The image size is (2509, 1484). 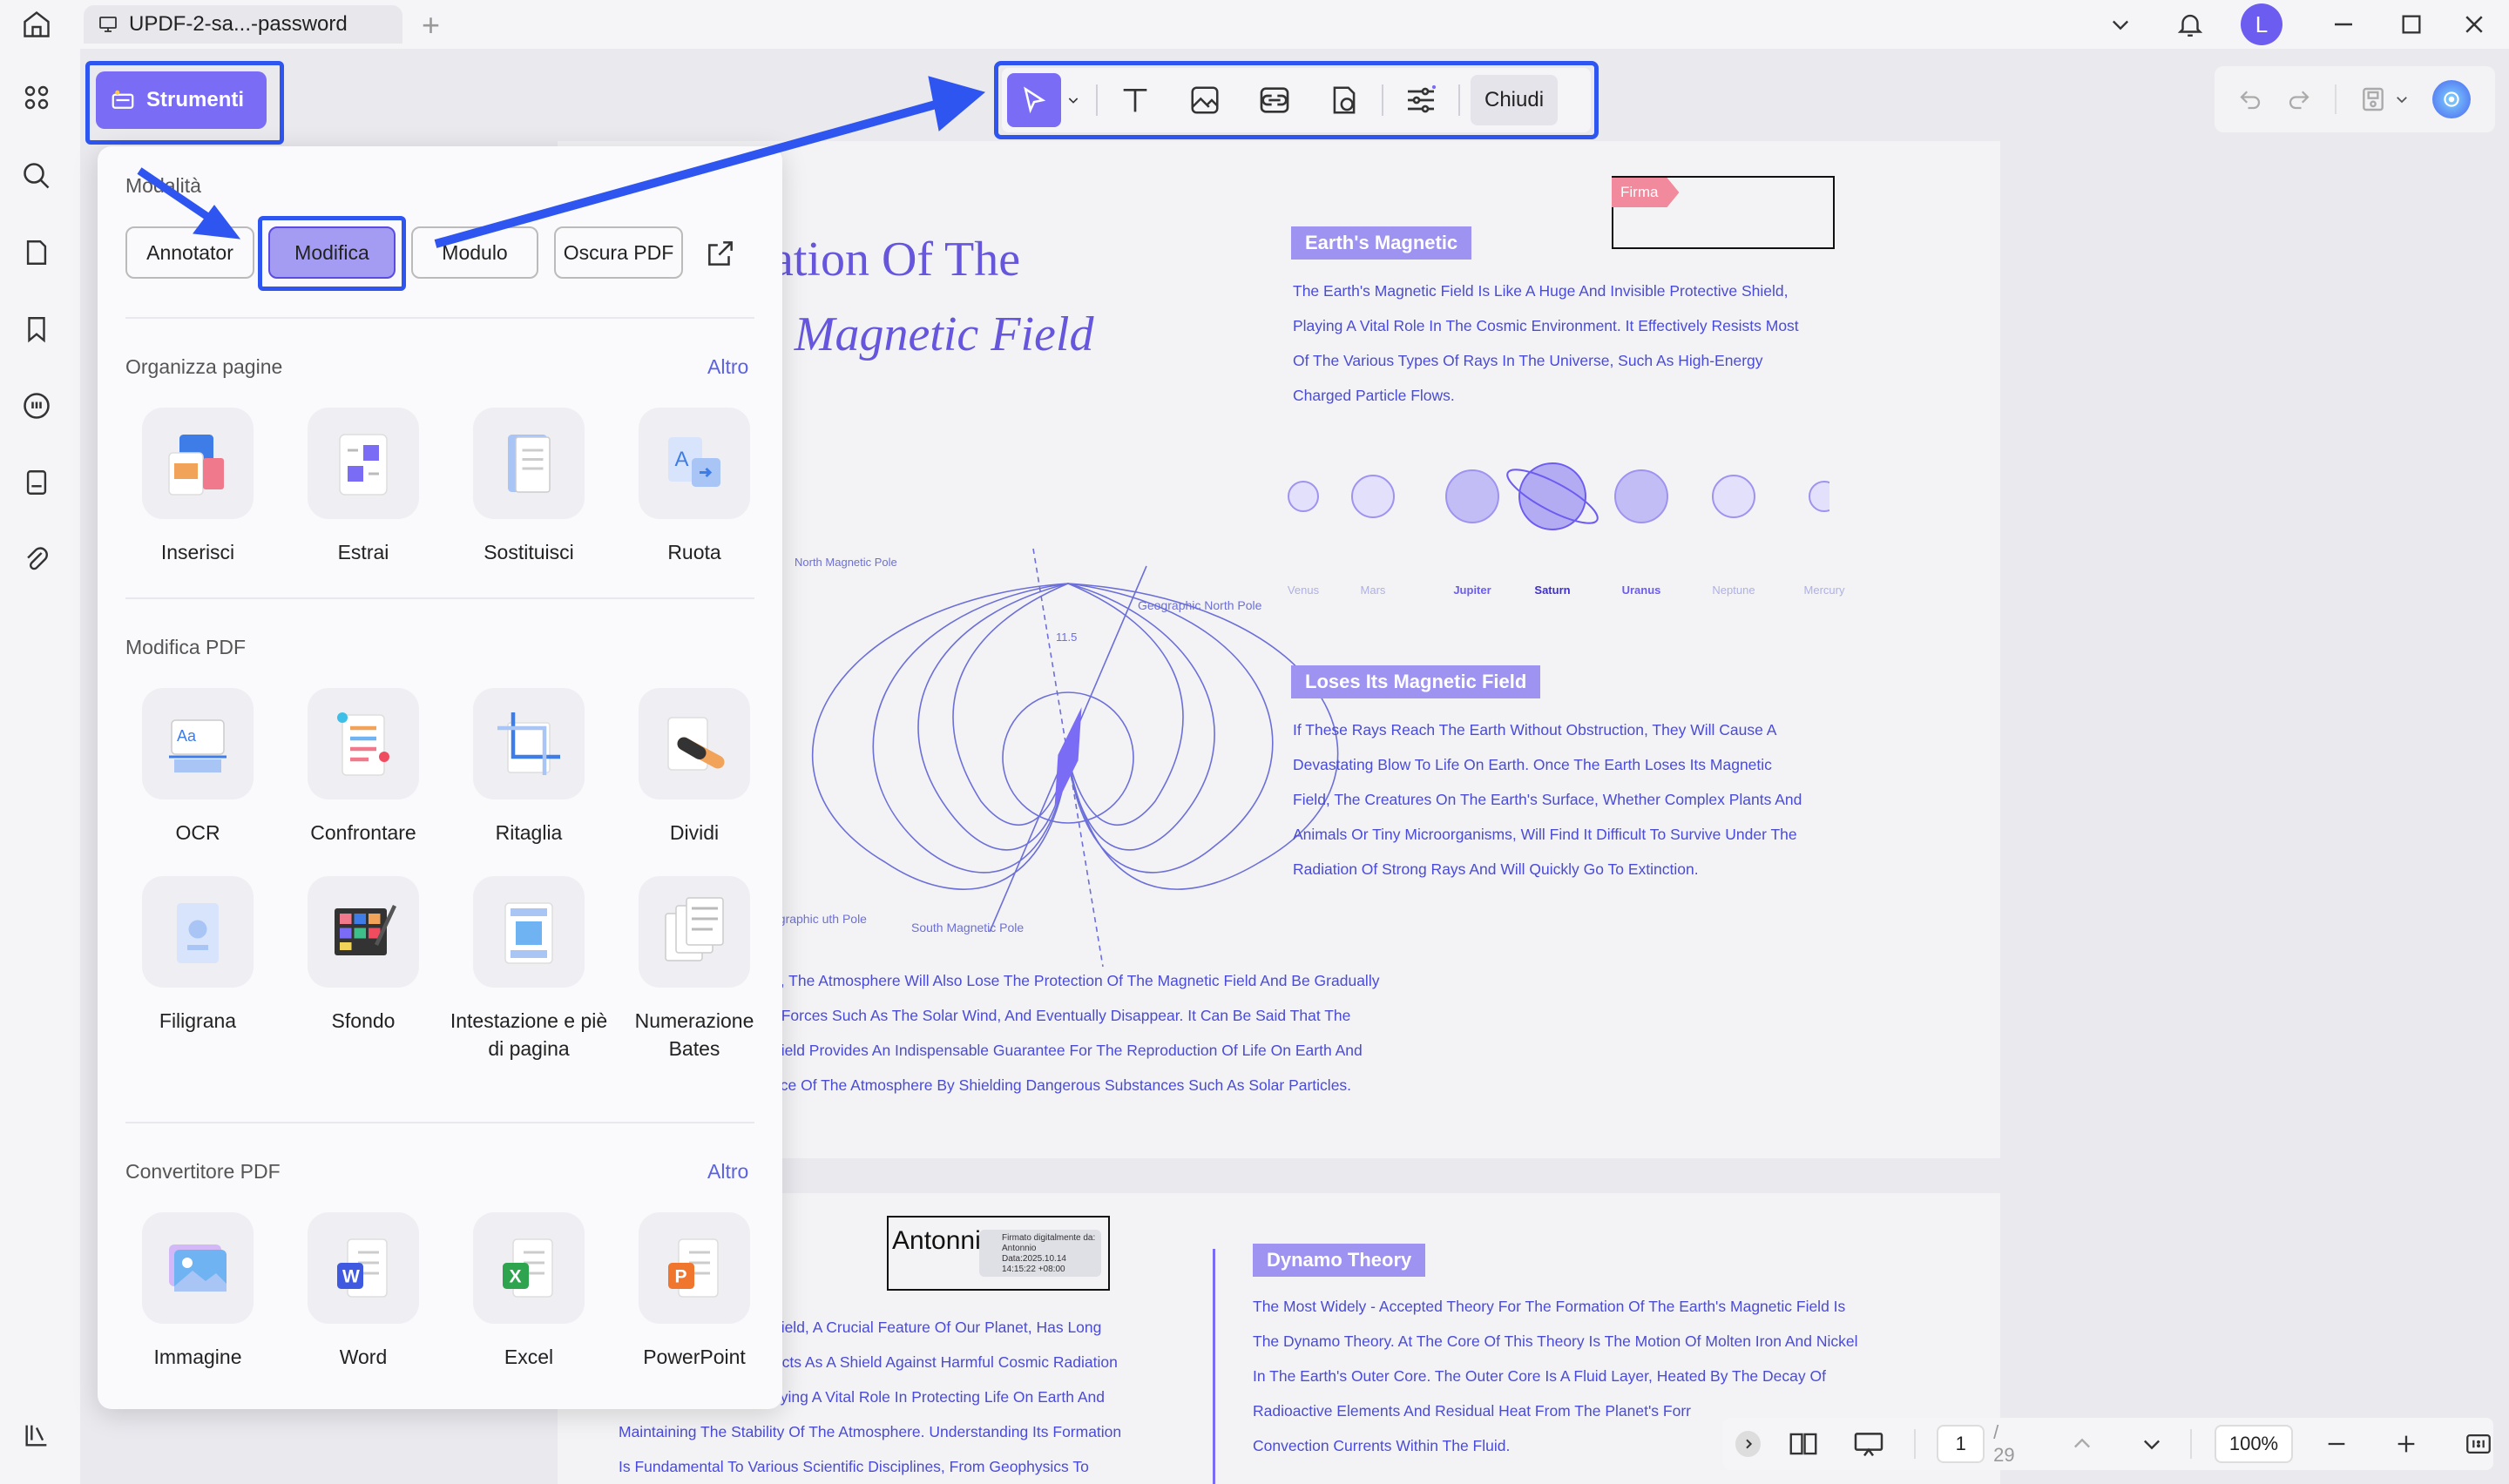 I want to click on tool-powerpoint: P PowerPoint, so click(x=694, y=1291).